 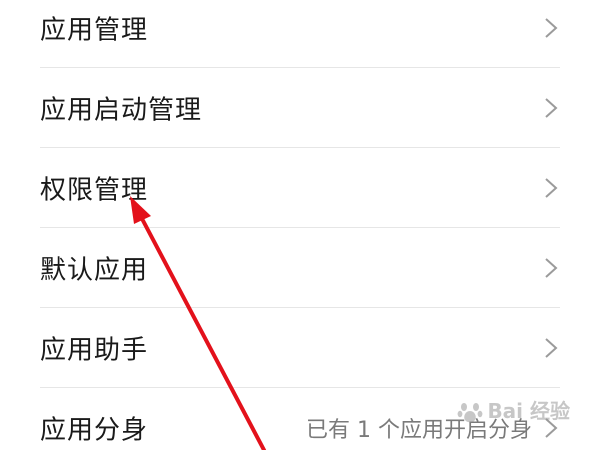 I want to click on menu-item-app-management: 应用管理, so click(x=300, y=34).